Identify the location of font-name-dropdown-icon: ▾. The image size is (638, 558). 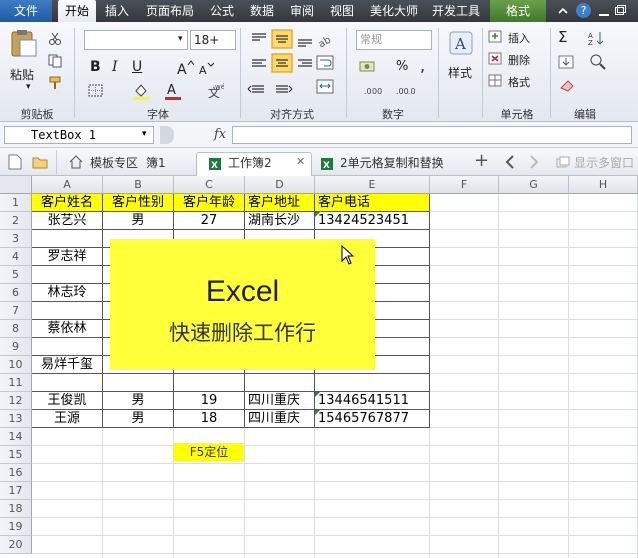
(180, 39).